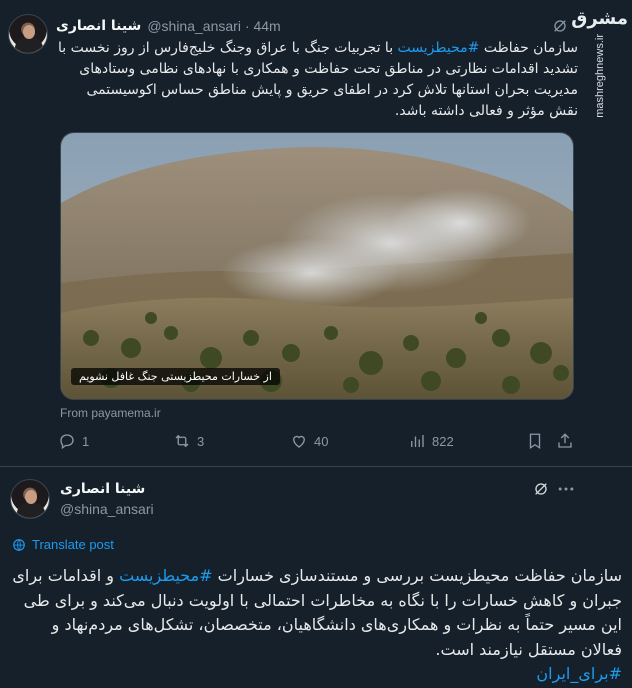 This screenshot has width=632, height=688. What do you see at coordinates (579, 673) in the screenshot?
I see `hashtag-link-2: #برای_ایران` at bounding box center [579, 673].